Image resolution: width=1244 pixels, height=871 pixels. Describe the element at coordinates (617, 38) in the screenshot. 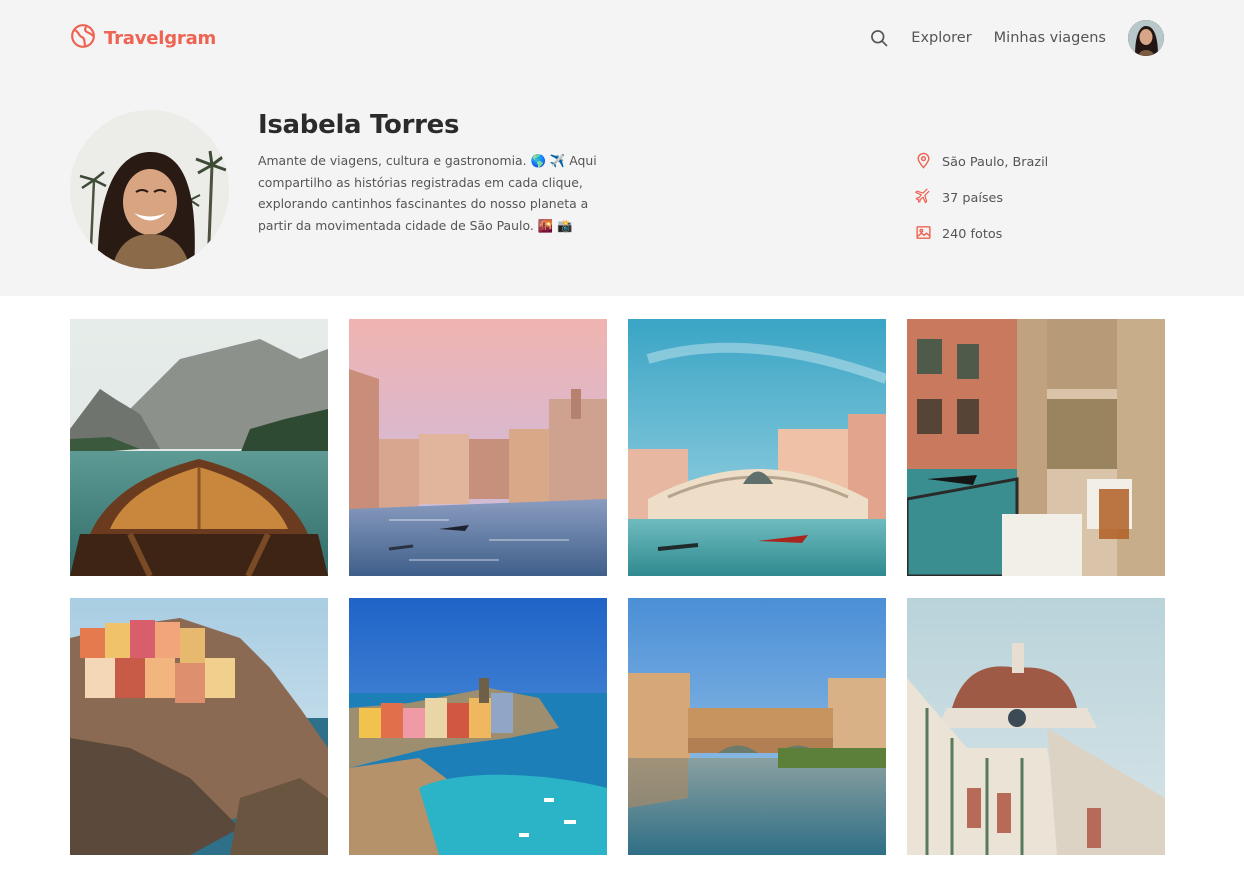

I see `navbar: Travelgram Explorer Minhas viagens` at that location.